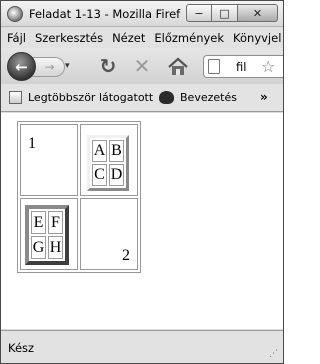  I want to click on inner-cell: C, so click(99, 175).